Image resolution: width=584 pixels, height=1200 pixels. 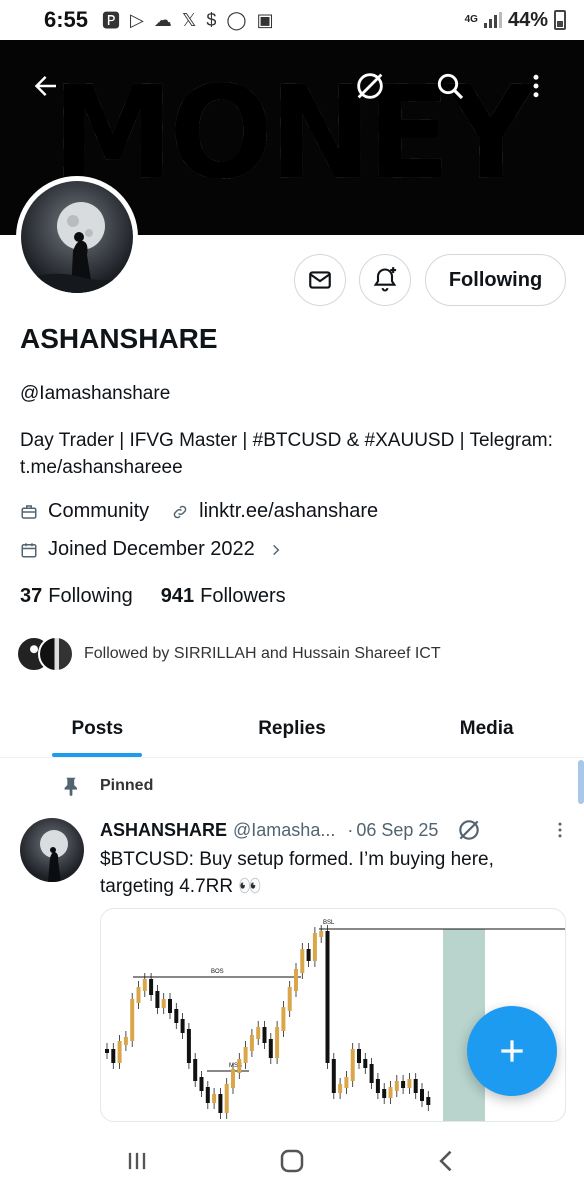 What do you see at coordinates (495, 280) in the screenshot?
I see `following-button: Following` at bounding box center [495, 280].